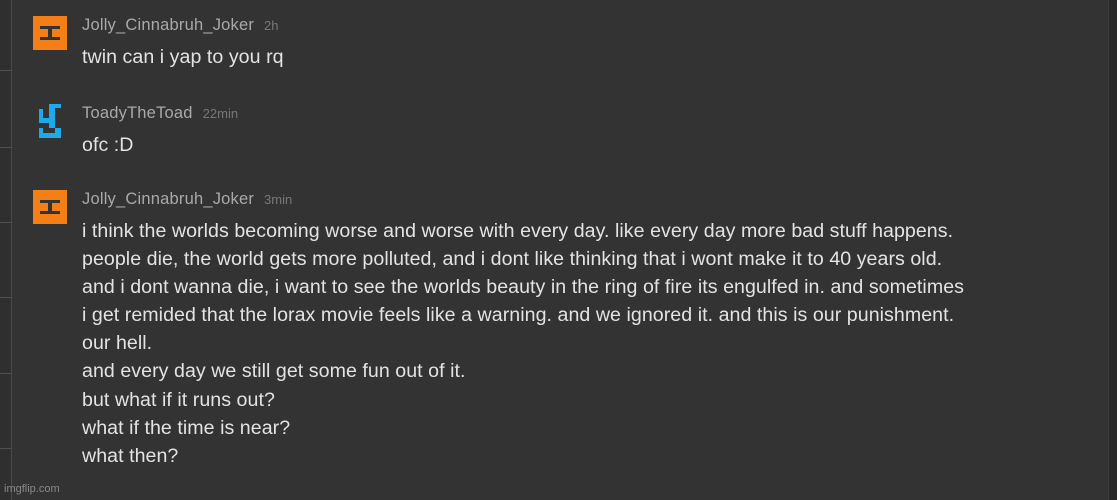  I want to click on message-header: ToadyTheToad 22min, so click(160, 116).